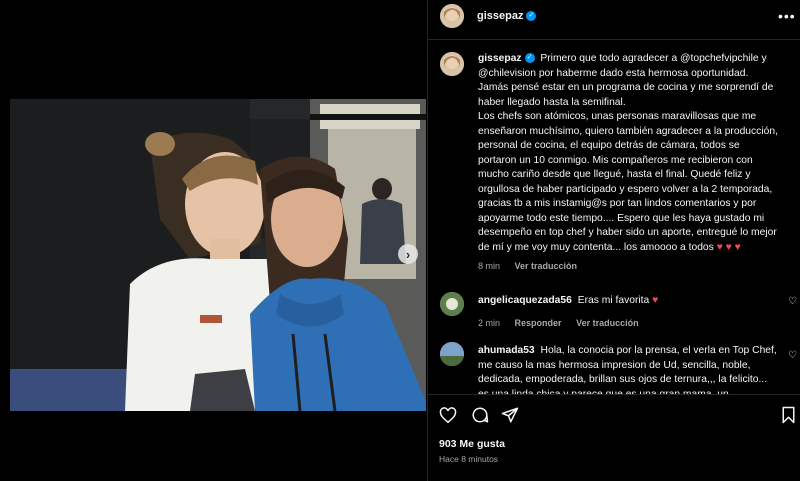  Describe the element at coordinates (788, 415) in the screenshot. I see `bookmark-icon` at that location.